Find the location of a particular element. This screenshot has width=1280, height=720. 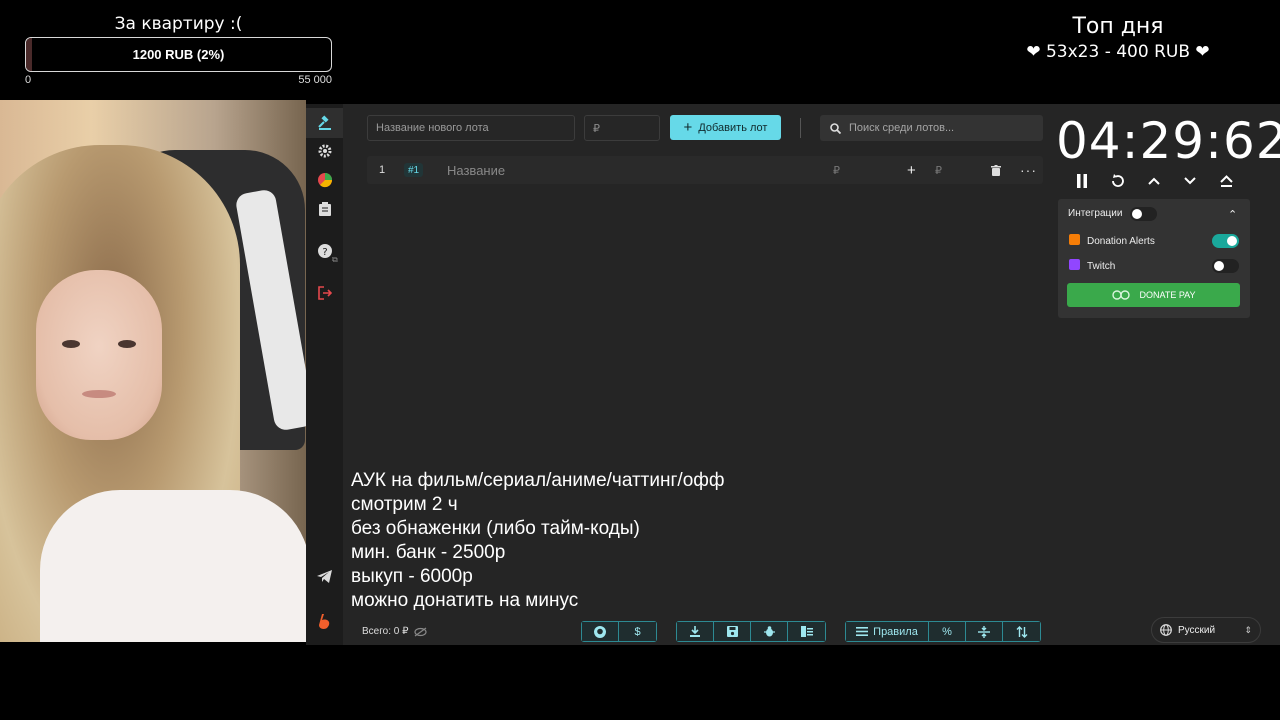

lot-extra-amount-input: ₽ is located at coordinates (938, 170).